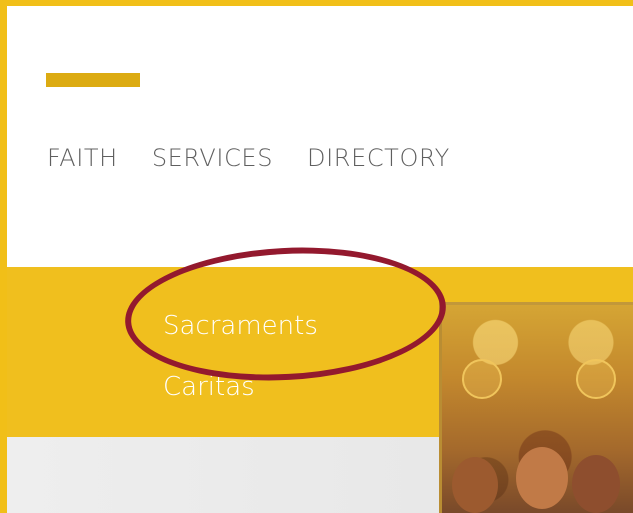  Describe the element at coordinates (223, 475) in the screenshot. I see `content-background` at that location.